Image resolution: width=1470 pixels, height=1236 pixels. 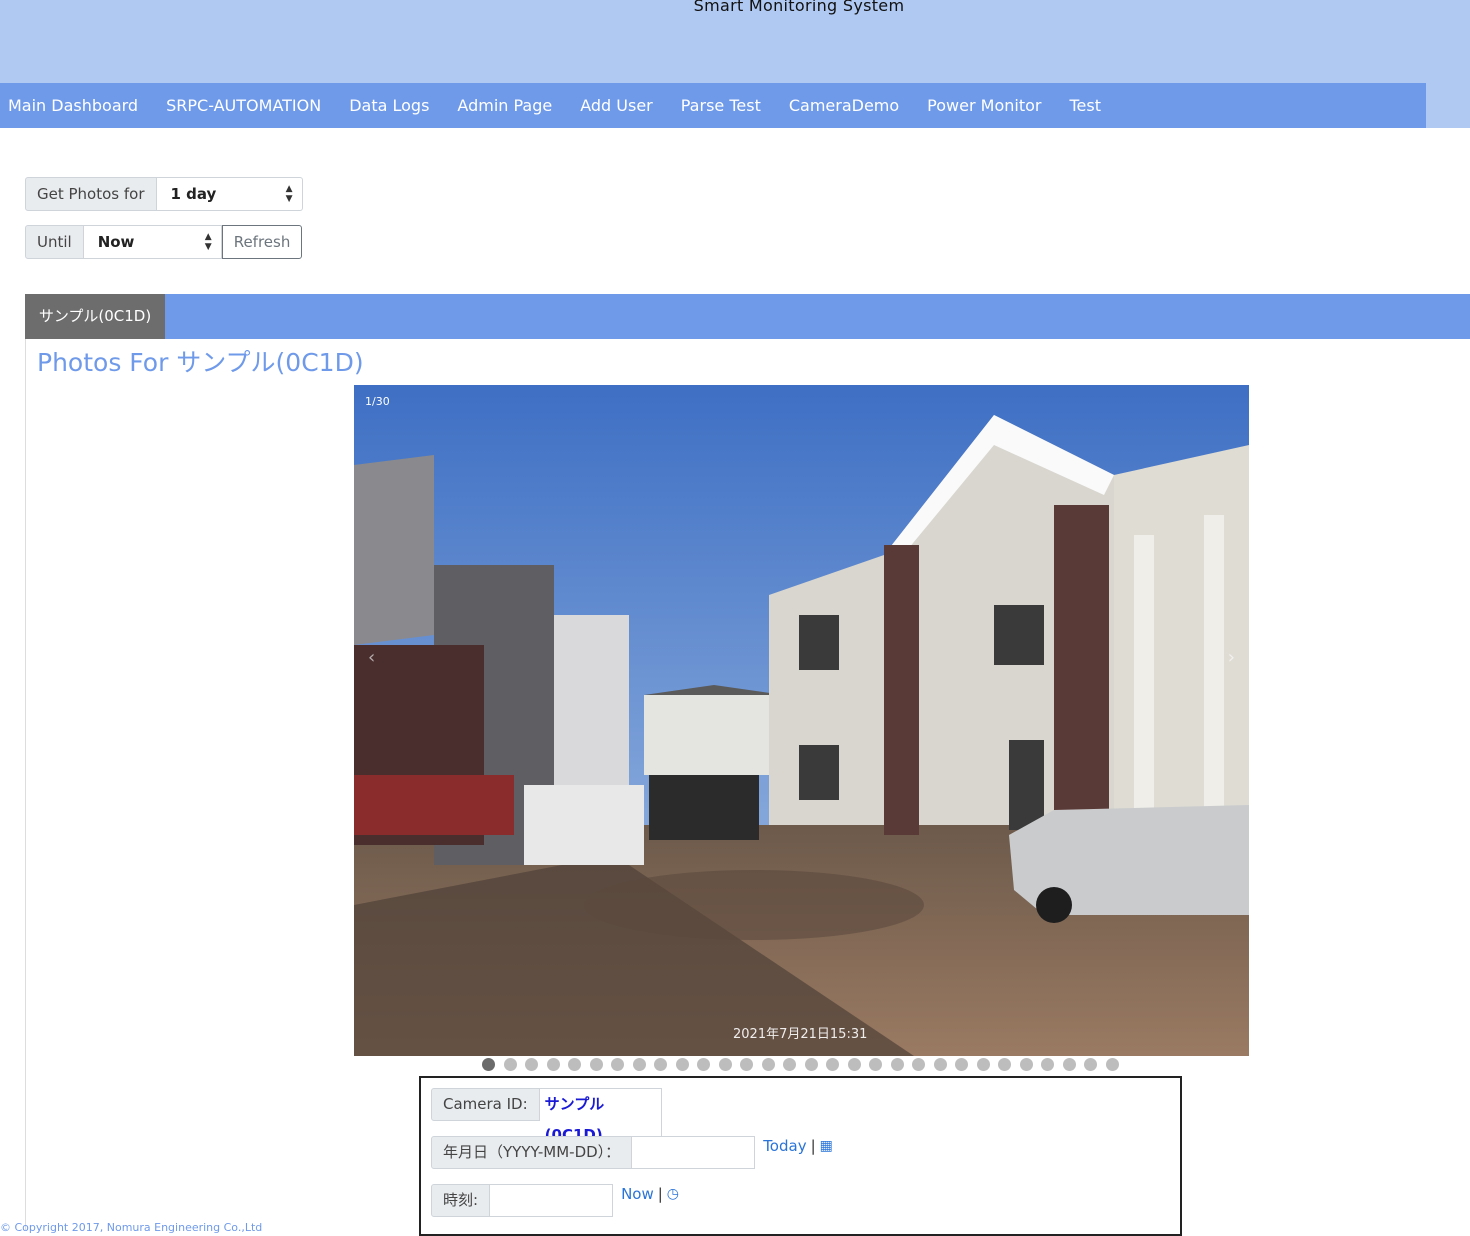 I want to click on time-label: 時刻:, so click(x=461, y=1200).